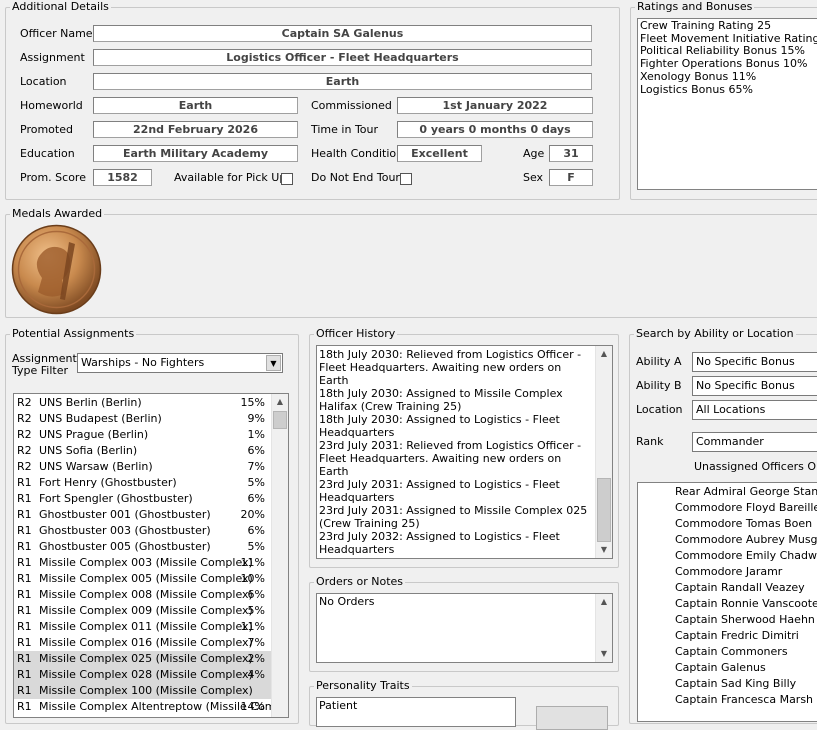  Describe the element at coordinates (256, 642) in the screenshot. I see `assignment-percent: 7%` at that location.